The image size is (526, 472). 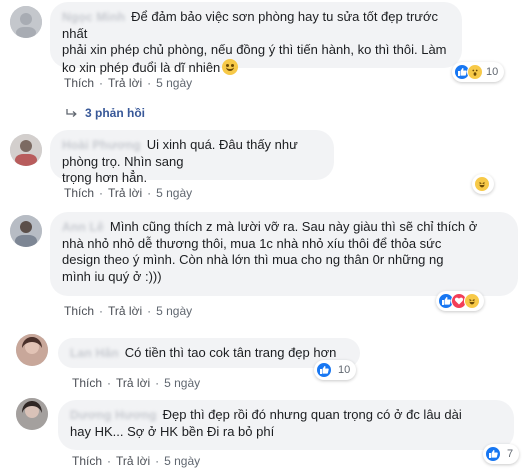 I want to click on reaction-summary: 7, so click(x=501, y=454).